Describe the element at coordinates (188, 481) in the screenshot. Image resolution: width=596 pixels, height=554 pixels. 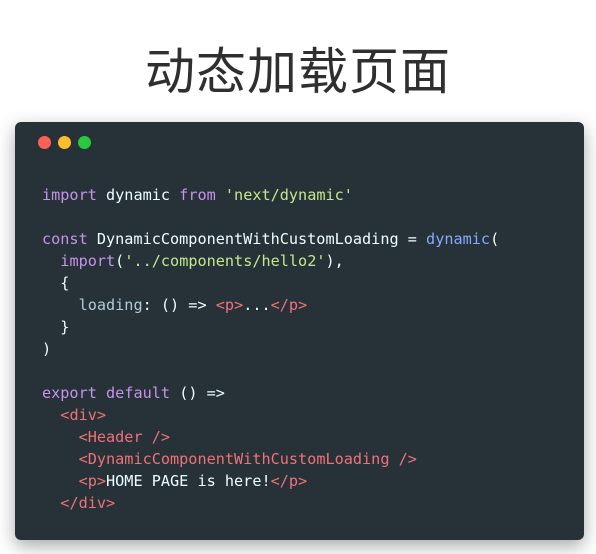
I see `code-token: HOME PAGE is here!` at that location.